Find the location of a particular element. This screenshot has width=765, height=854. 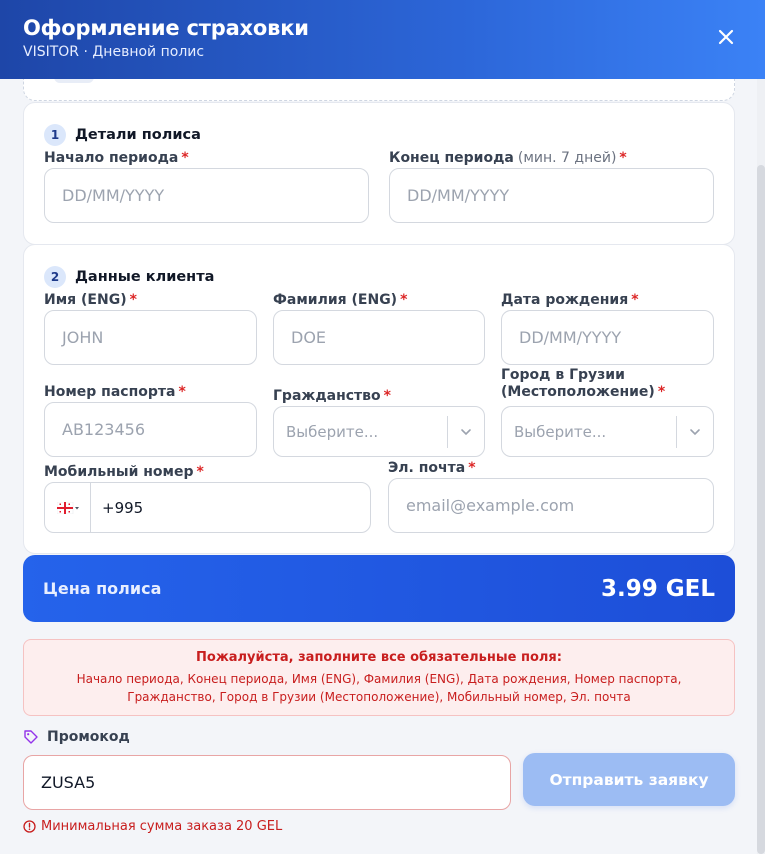

promo-error: Минимальная сумма заказа 20 GEL is located at coordinates (152, 826).